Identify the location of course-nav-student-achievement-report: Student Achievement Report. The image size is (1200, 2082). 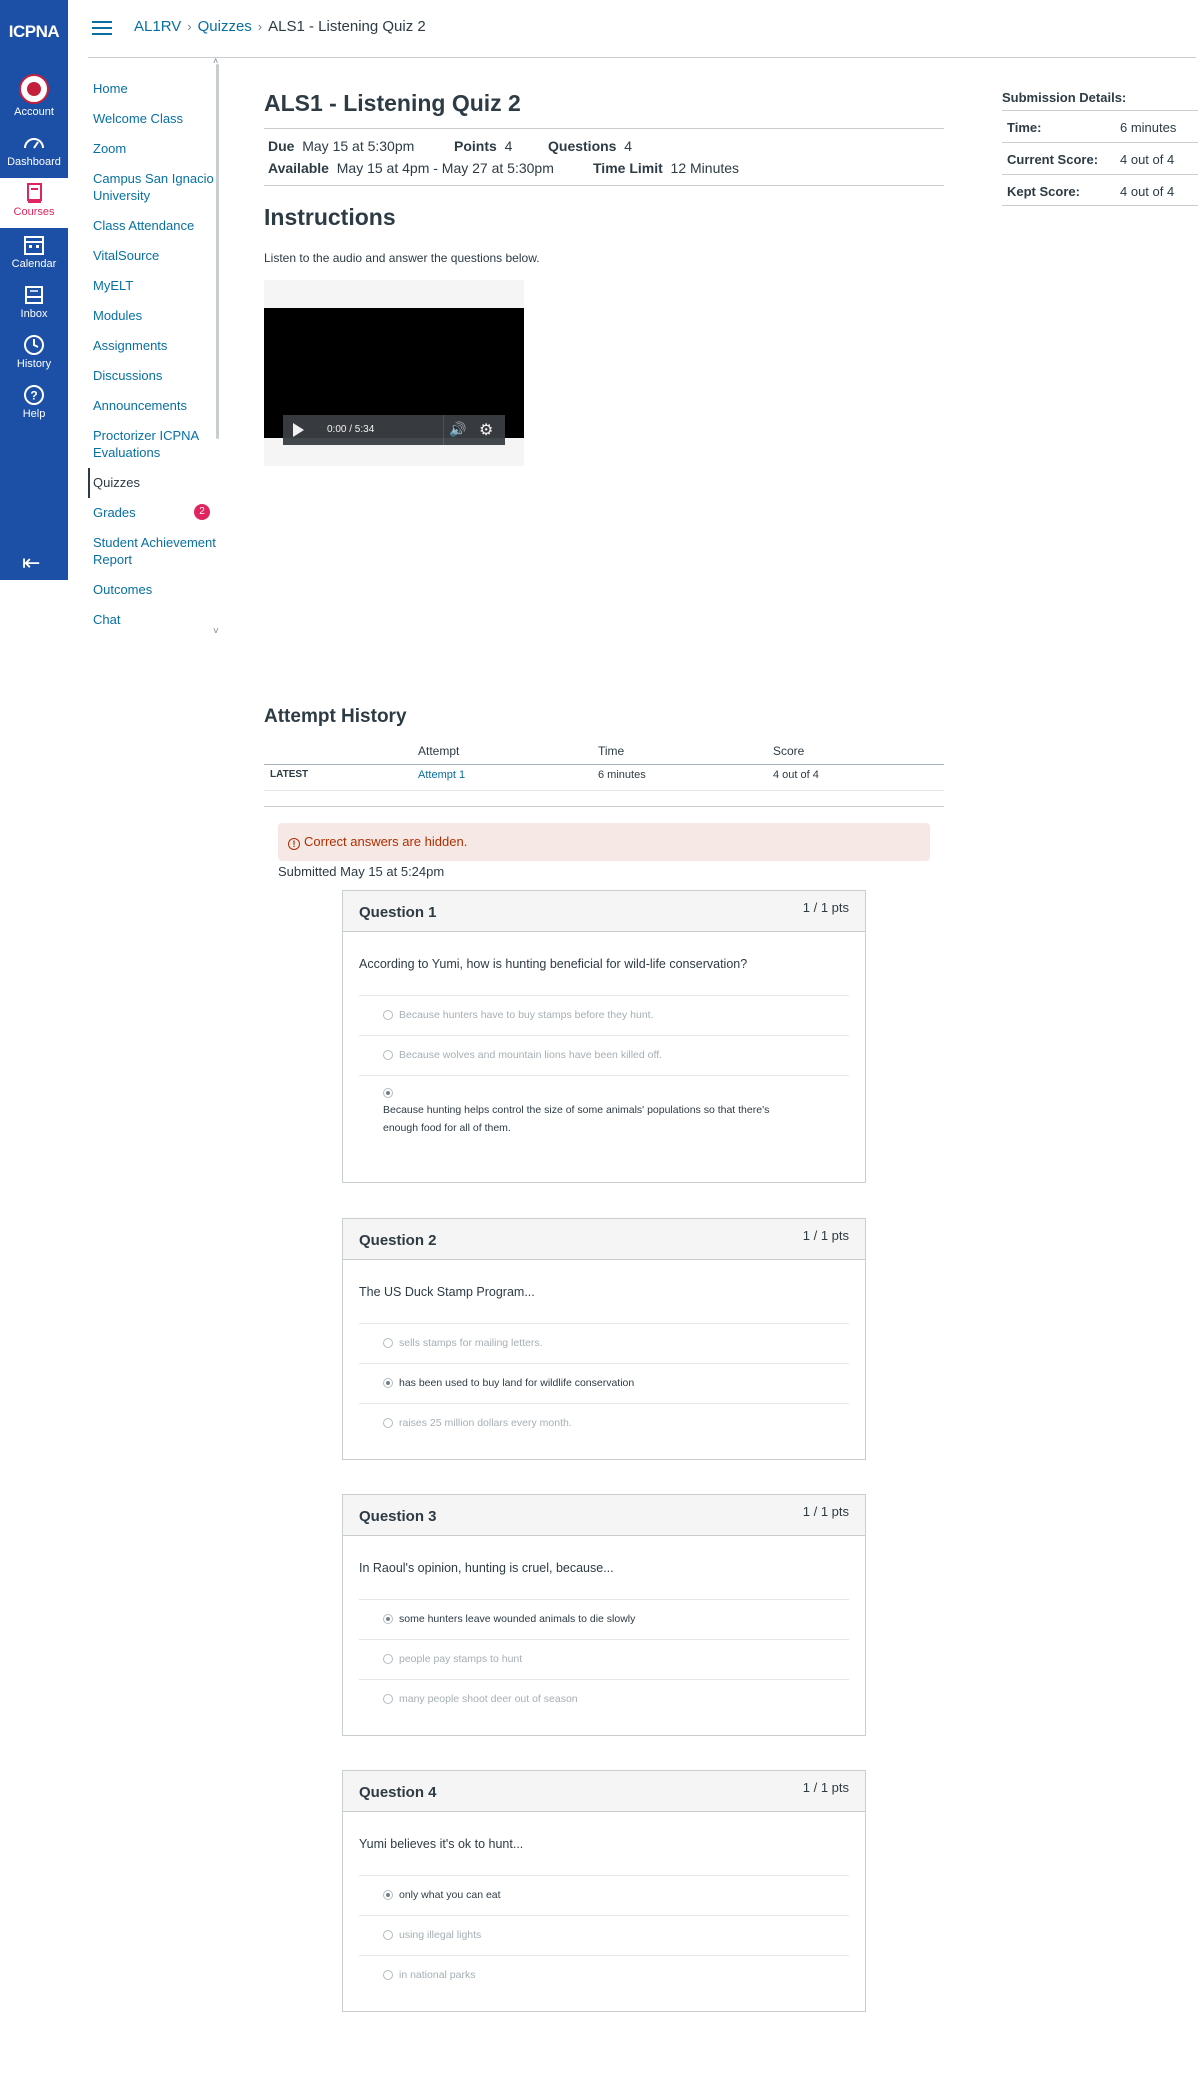
(153, 551).